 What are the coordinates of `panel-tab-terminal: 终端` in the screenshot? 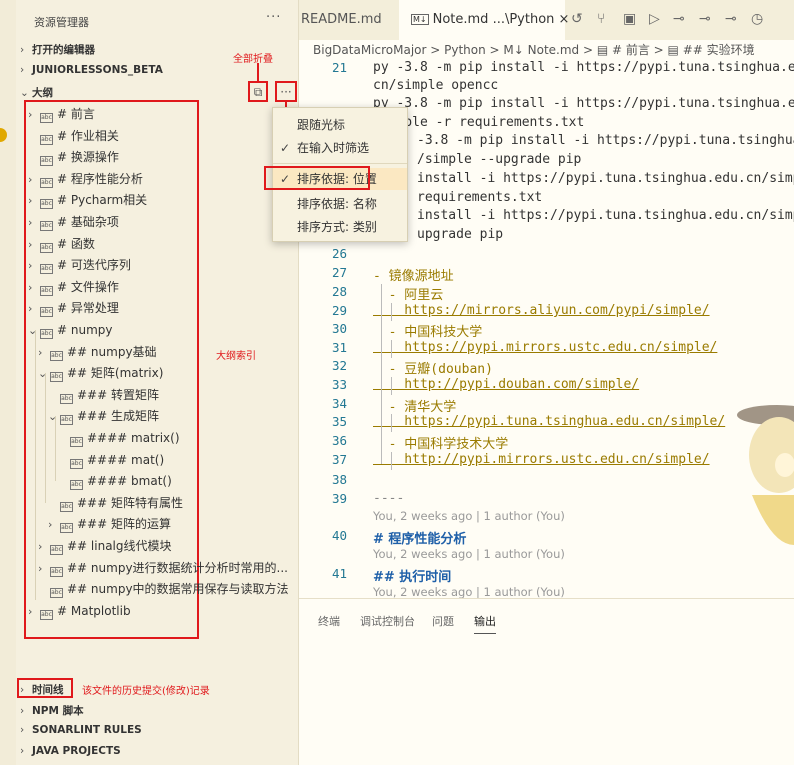 It's located at (329, 621).